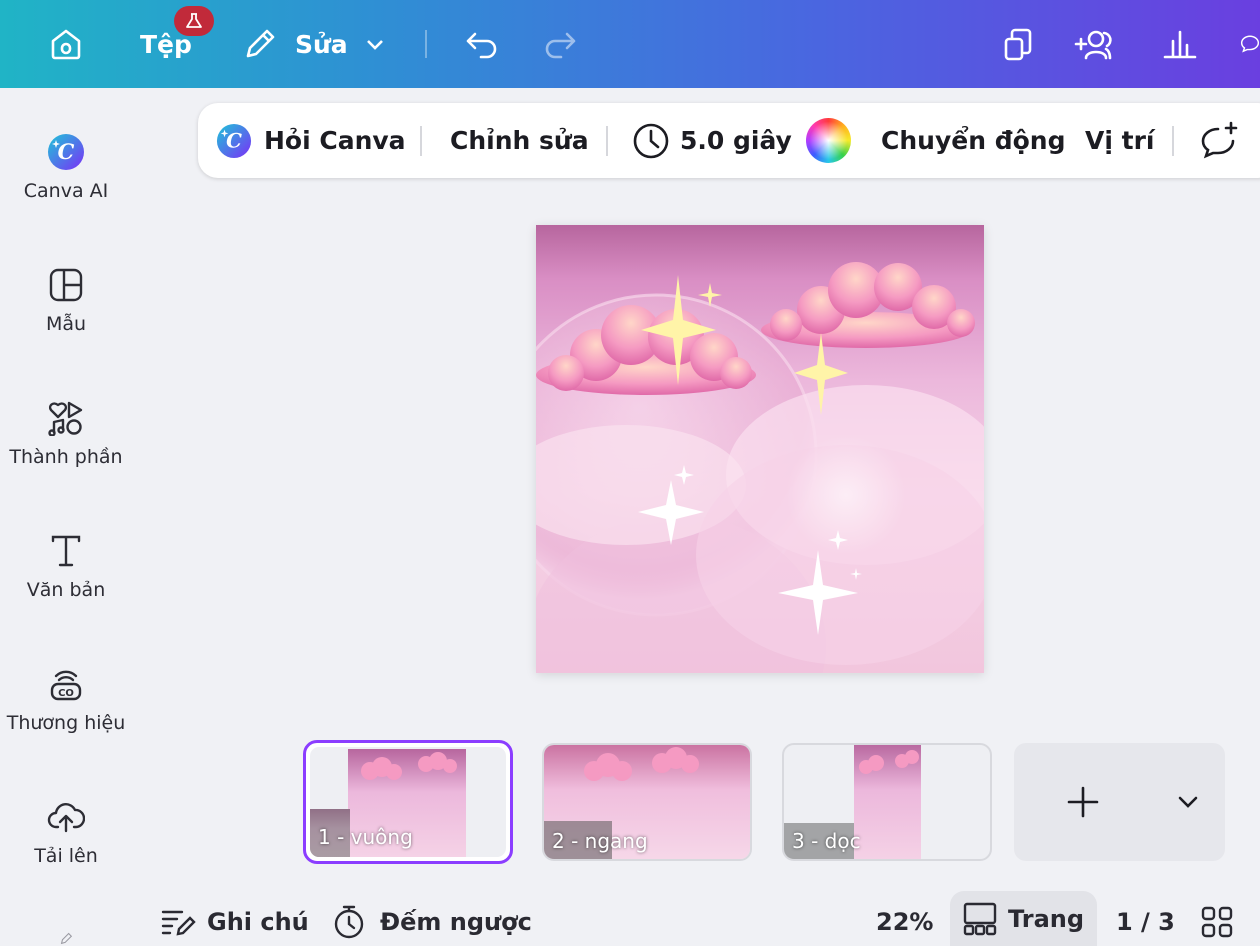 This screenshot has width=1260, height=946. Describe the element at coordinates (1046, 918) in the screenshot. I see `pages-view-label: Trang` at that location.